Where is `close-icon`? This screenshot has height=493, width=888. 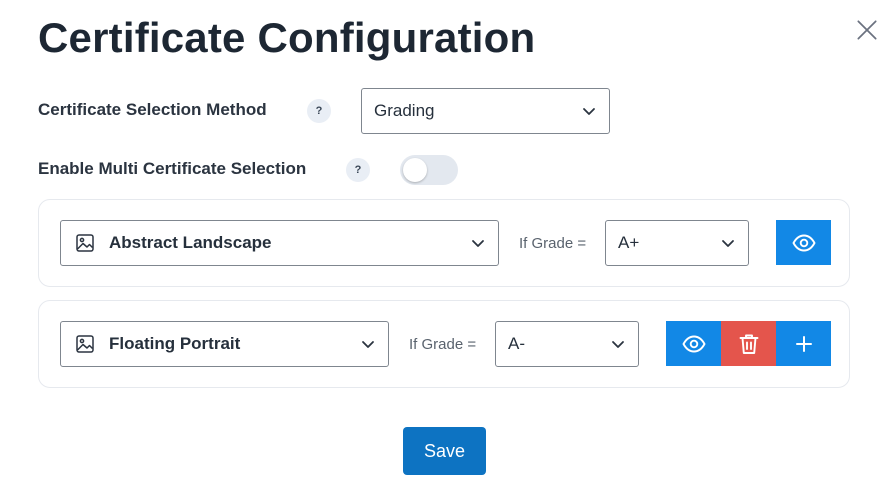
close-icon is located at coordinates (867, 30).